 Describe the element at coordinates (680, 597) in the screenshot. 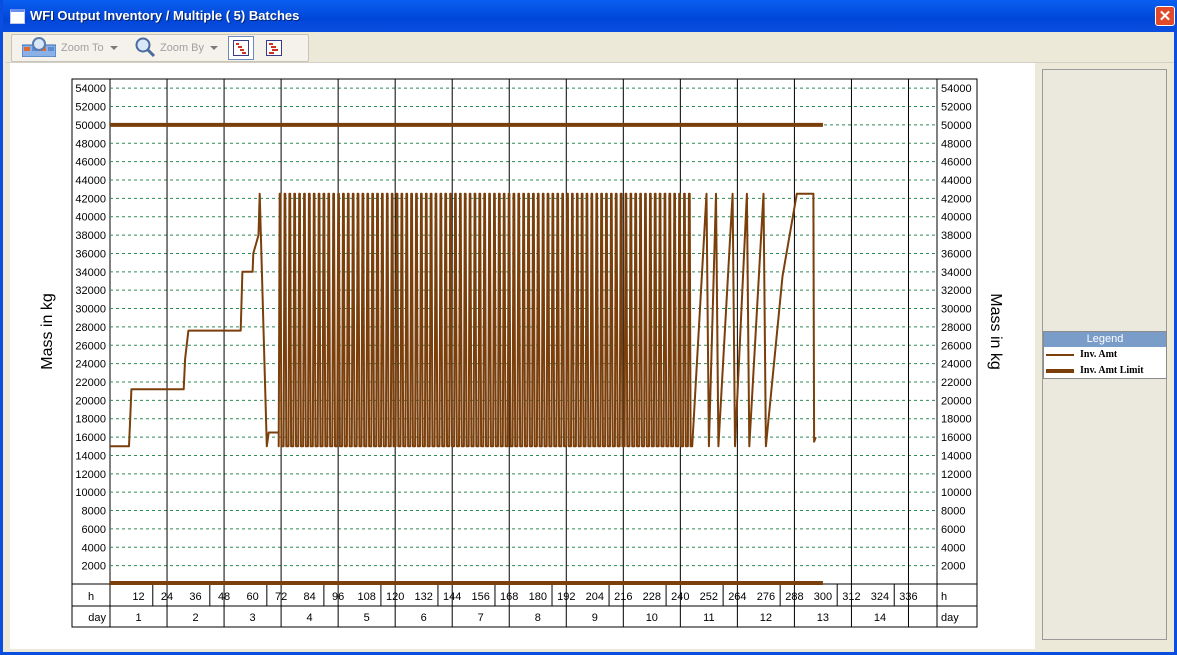

I see `x-hour-tick-label: 240` at that location.